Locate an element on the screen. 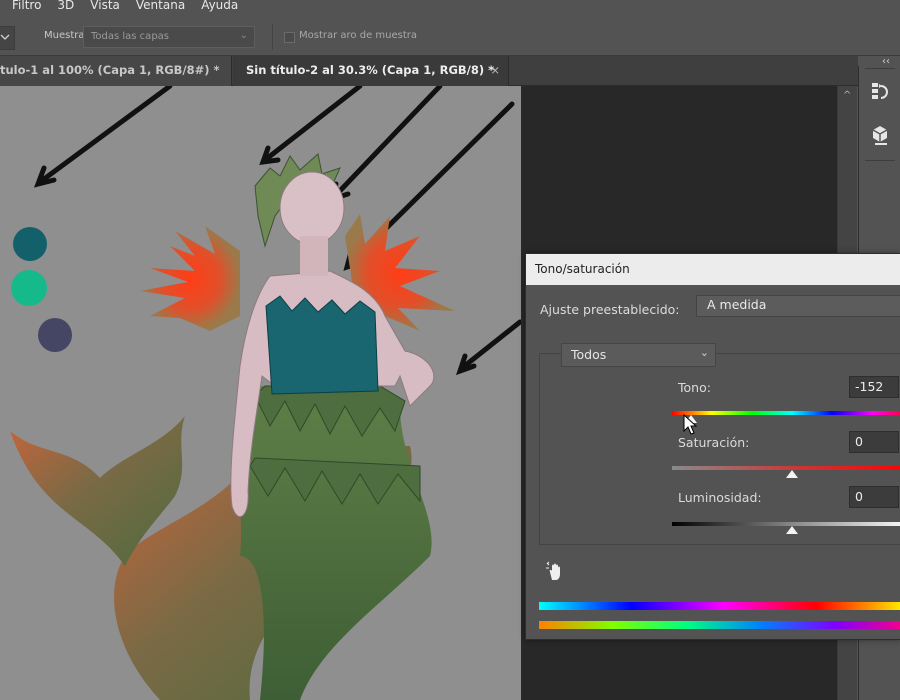 Image resolution: width=900 pixels, height=700 pixels. lightness-value: 0 is located at coordinates (859, 496).